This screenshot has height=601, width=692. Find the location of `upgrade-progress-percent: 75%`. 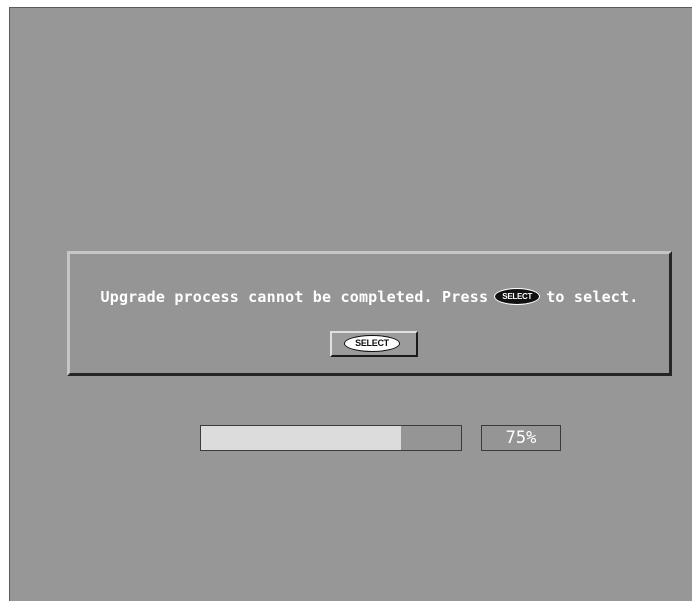

upgrade-progress-percent: 75% is located at coordinates (521, 438).